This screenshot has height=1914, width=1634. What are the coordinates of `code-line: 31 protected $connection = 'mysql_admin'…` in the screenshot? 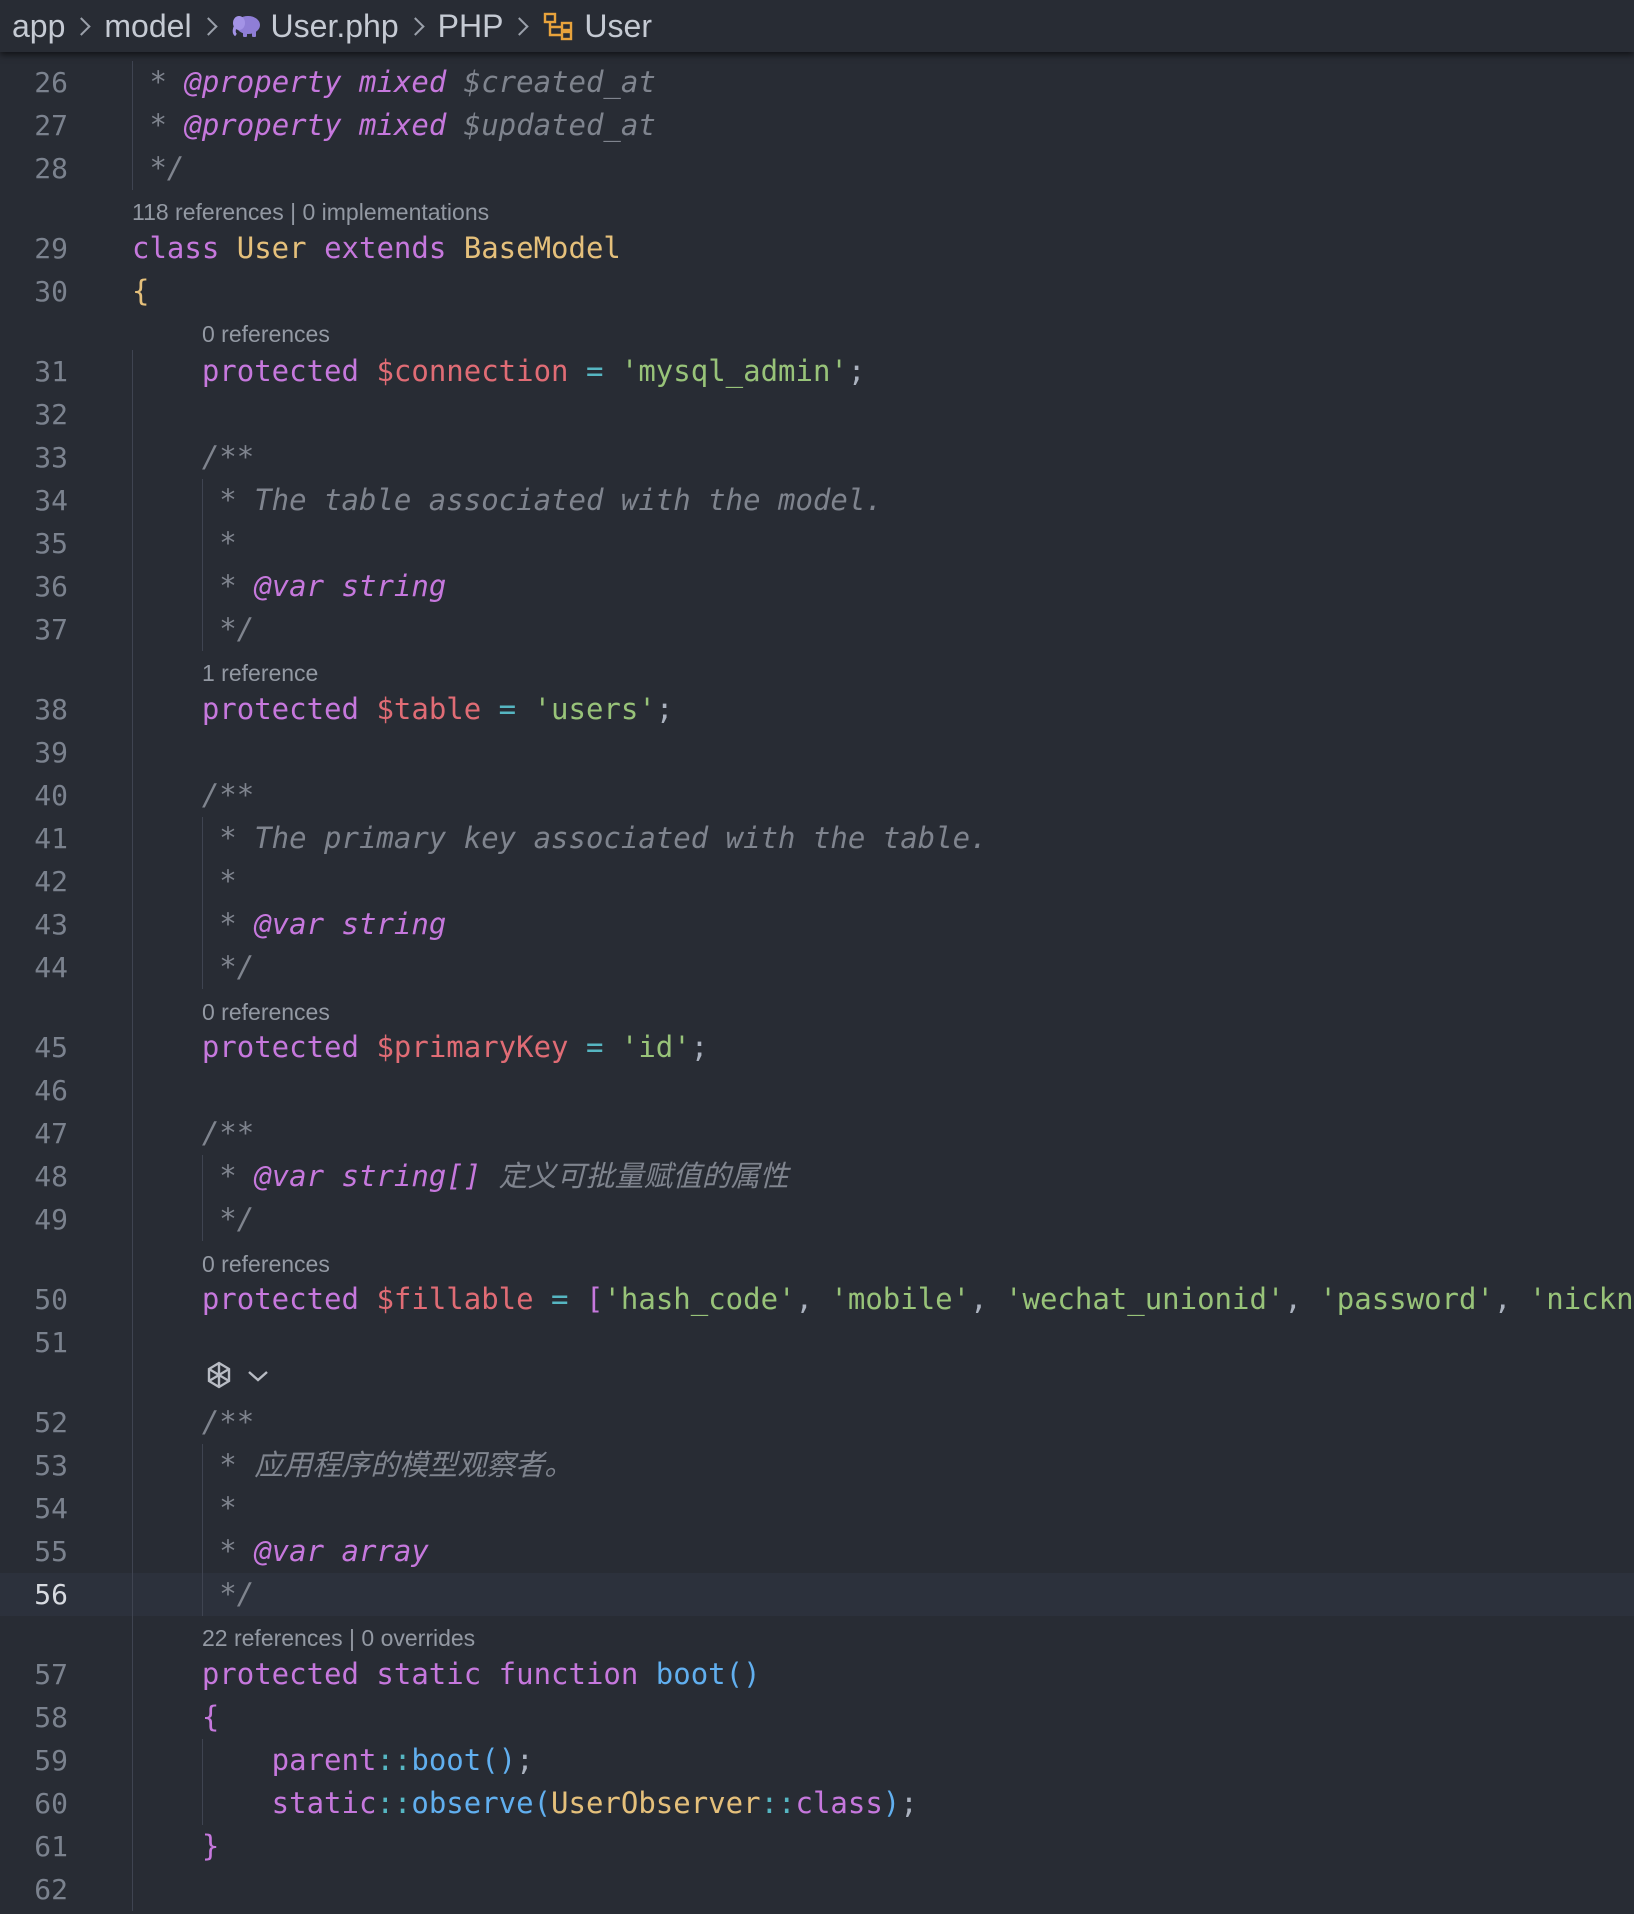 It's located at (817, 371).